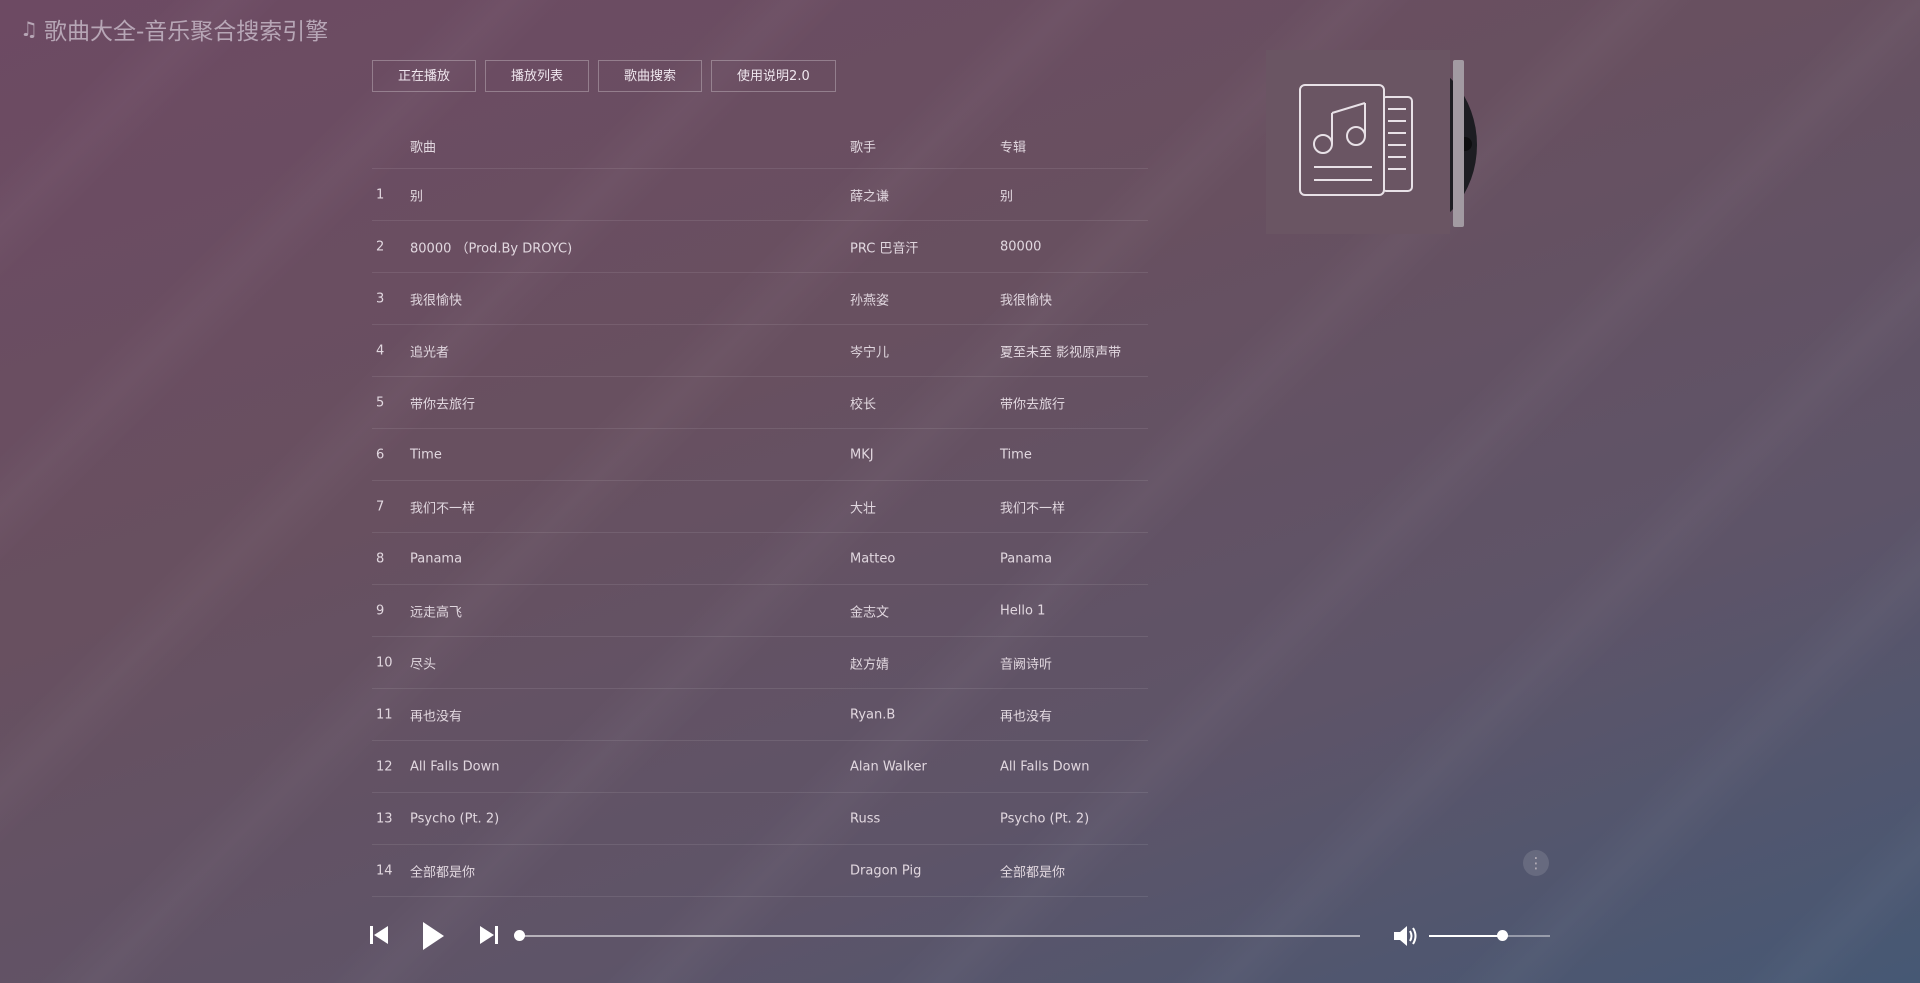 Image resolution: width=1920 pixels, height=983 pixels. Describe the element at coordinates (1016, 454) in the screenshot. I see `album-name: Time` at that location.